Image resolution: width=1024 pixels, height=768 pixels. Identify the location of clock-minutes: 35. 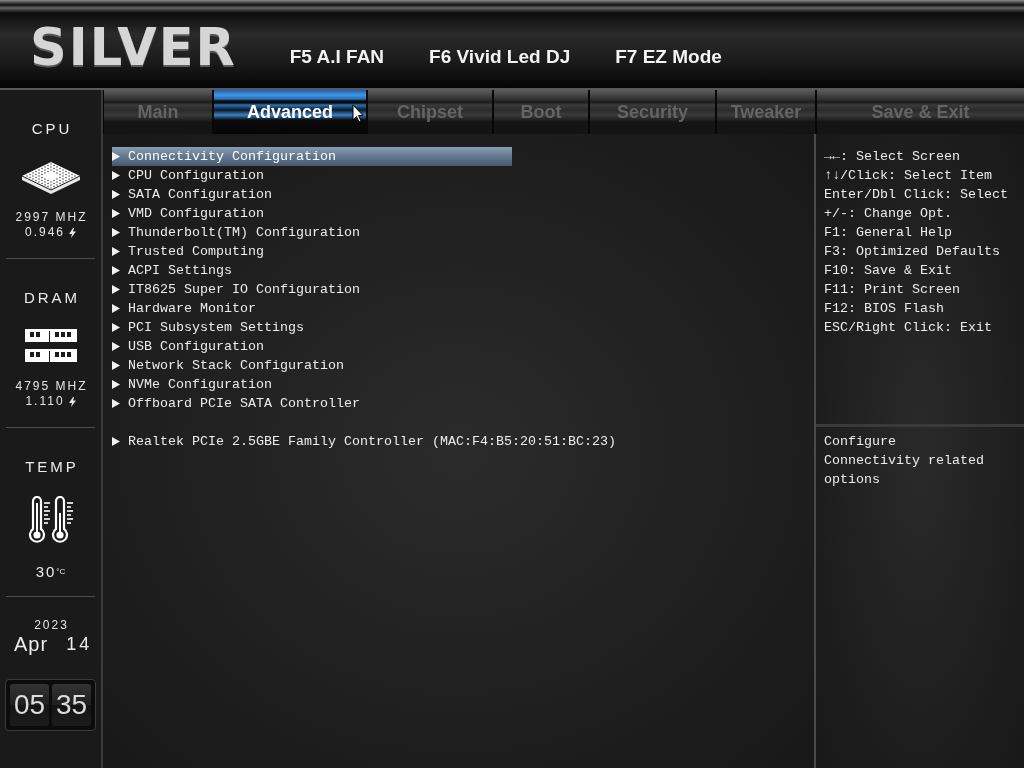
(71, 705).